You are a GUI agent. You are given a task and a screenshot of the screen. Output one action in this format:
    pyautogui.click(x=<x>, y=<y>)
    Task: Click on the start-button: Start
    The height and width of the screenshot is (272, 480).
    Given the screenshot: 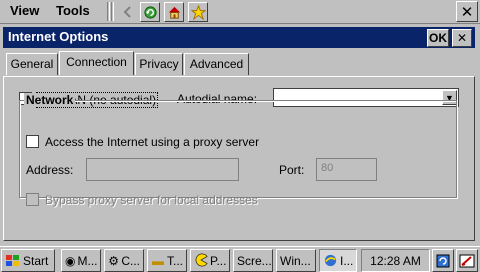 What is the action you would take?
    pyautogui.click(x=28, y=260)
    